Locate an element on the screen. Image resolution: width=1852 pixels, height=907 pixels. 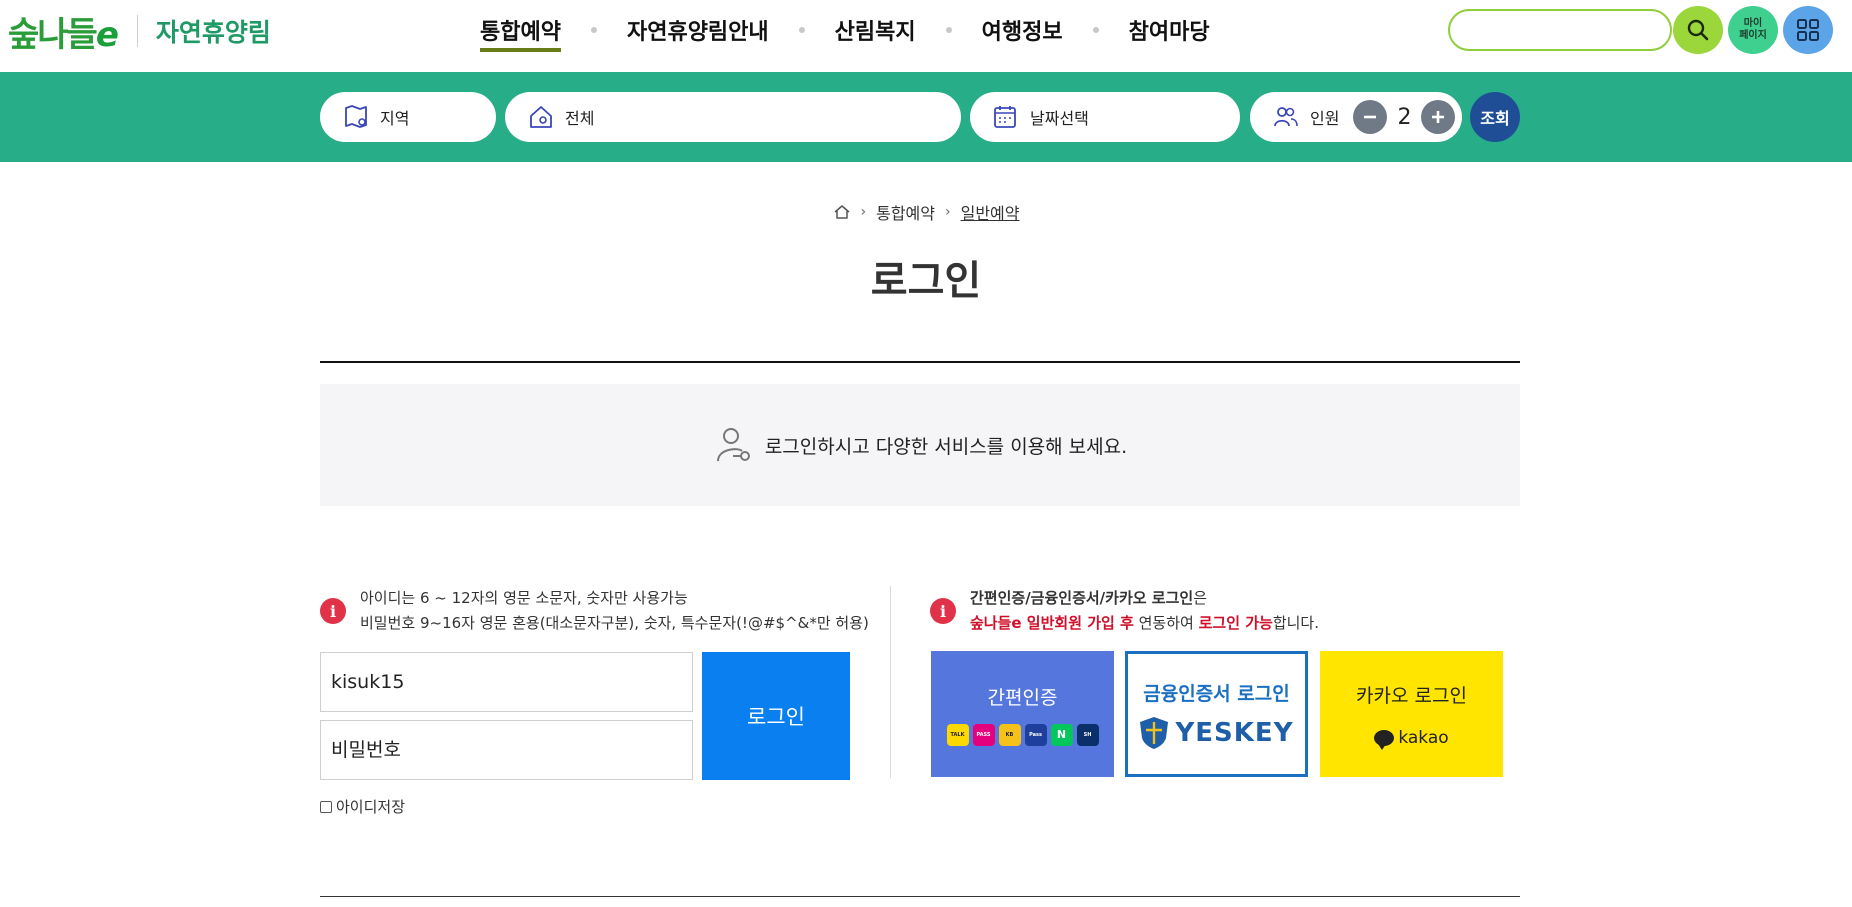
page-title: 로그인 is located at coordinates (926, 281).